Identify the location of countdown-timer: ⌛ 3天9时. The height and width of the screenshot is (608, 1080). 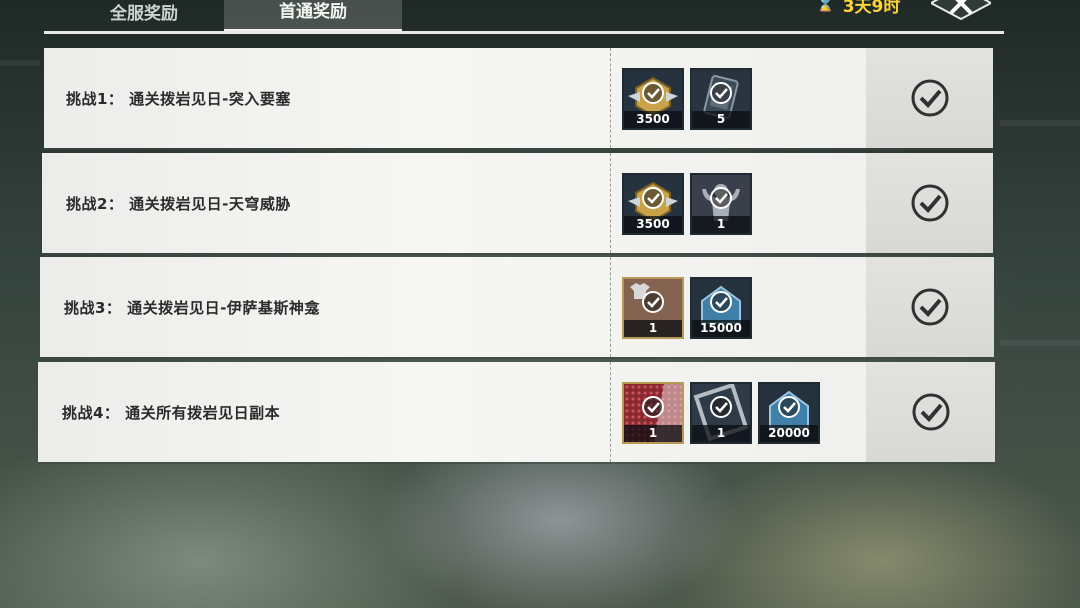
(858, 8).